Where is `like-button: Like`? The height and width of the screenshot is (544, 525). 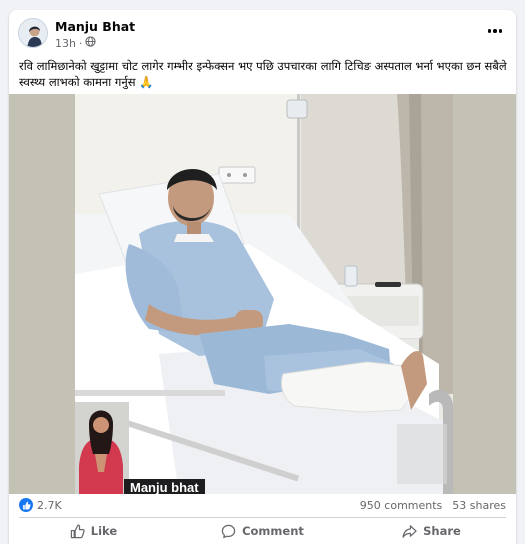
like-button: Like is located at coordinates (93, 531).